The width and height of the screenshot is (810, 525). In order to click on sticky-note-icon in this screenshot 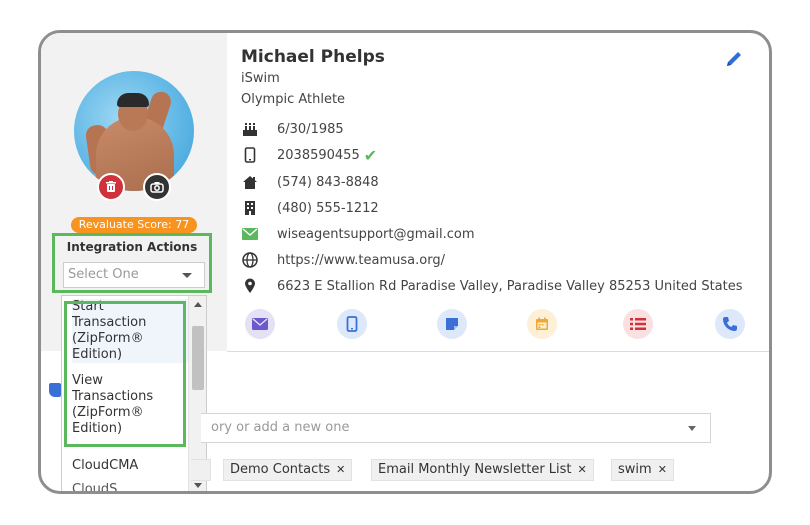, I will do `click(452, 324)`.